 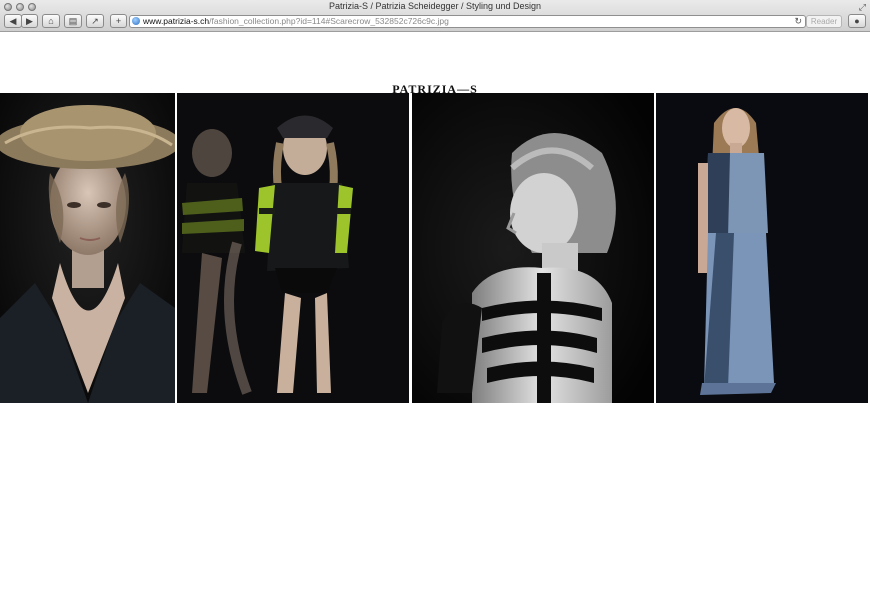 I want to click on model-green-stripes-motion-photo, so click(x=293, y=248).